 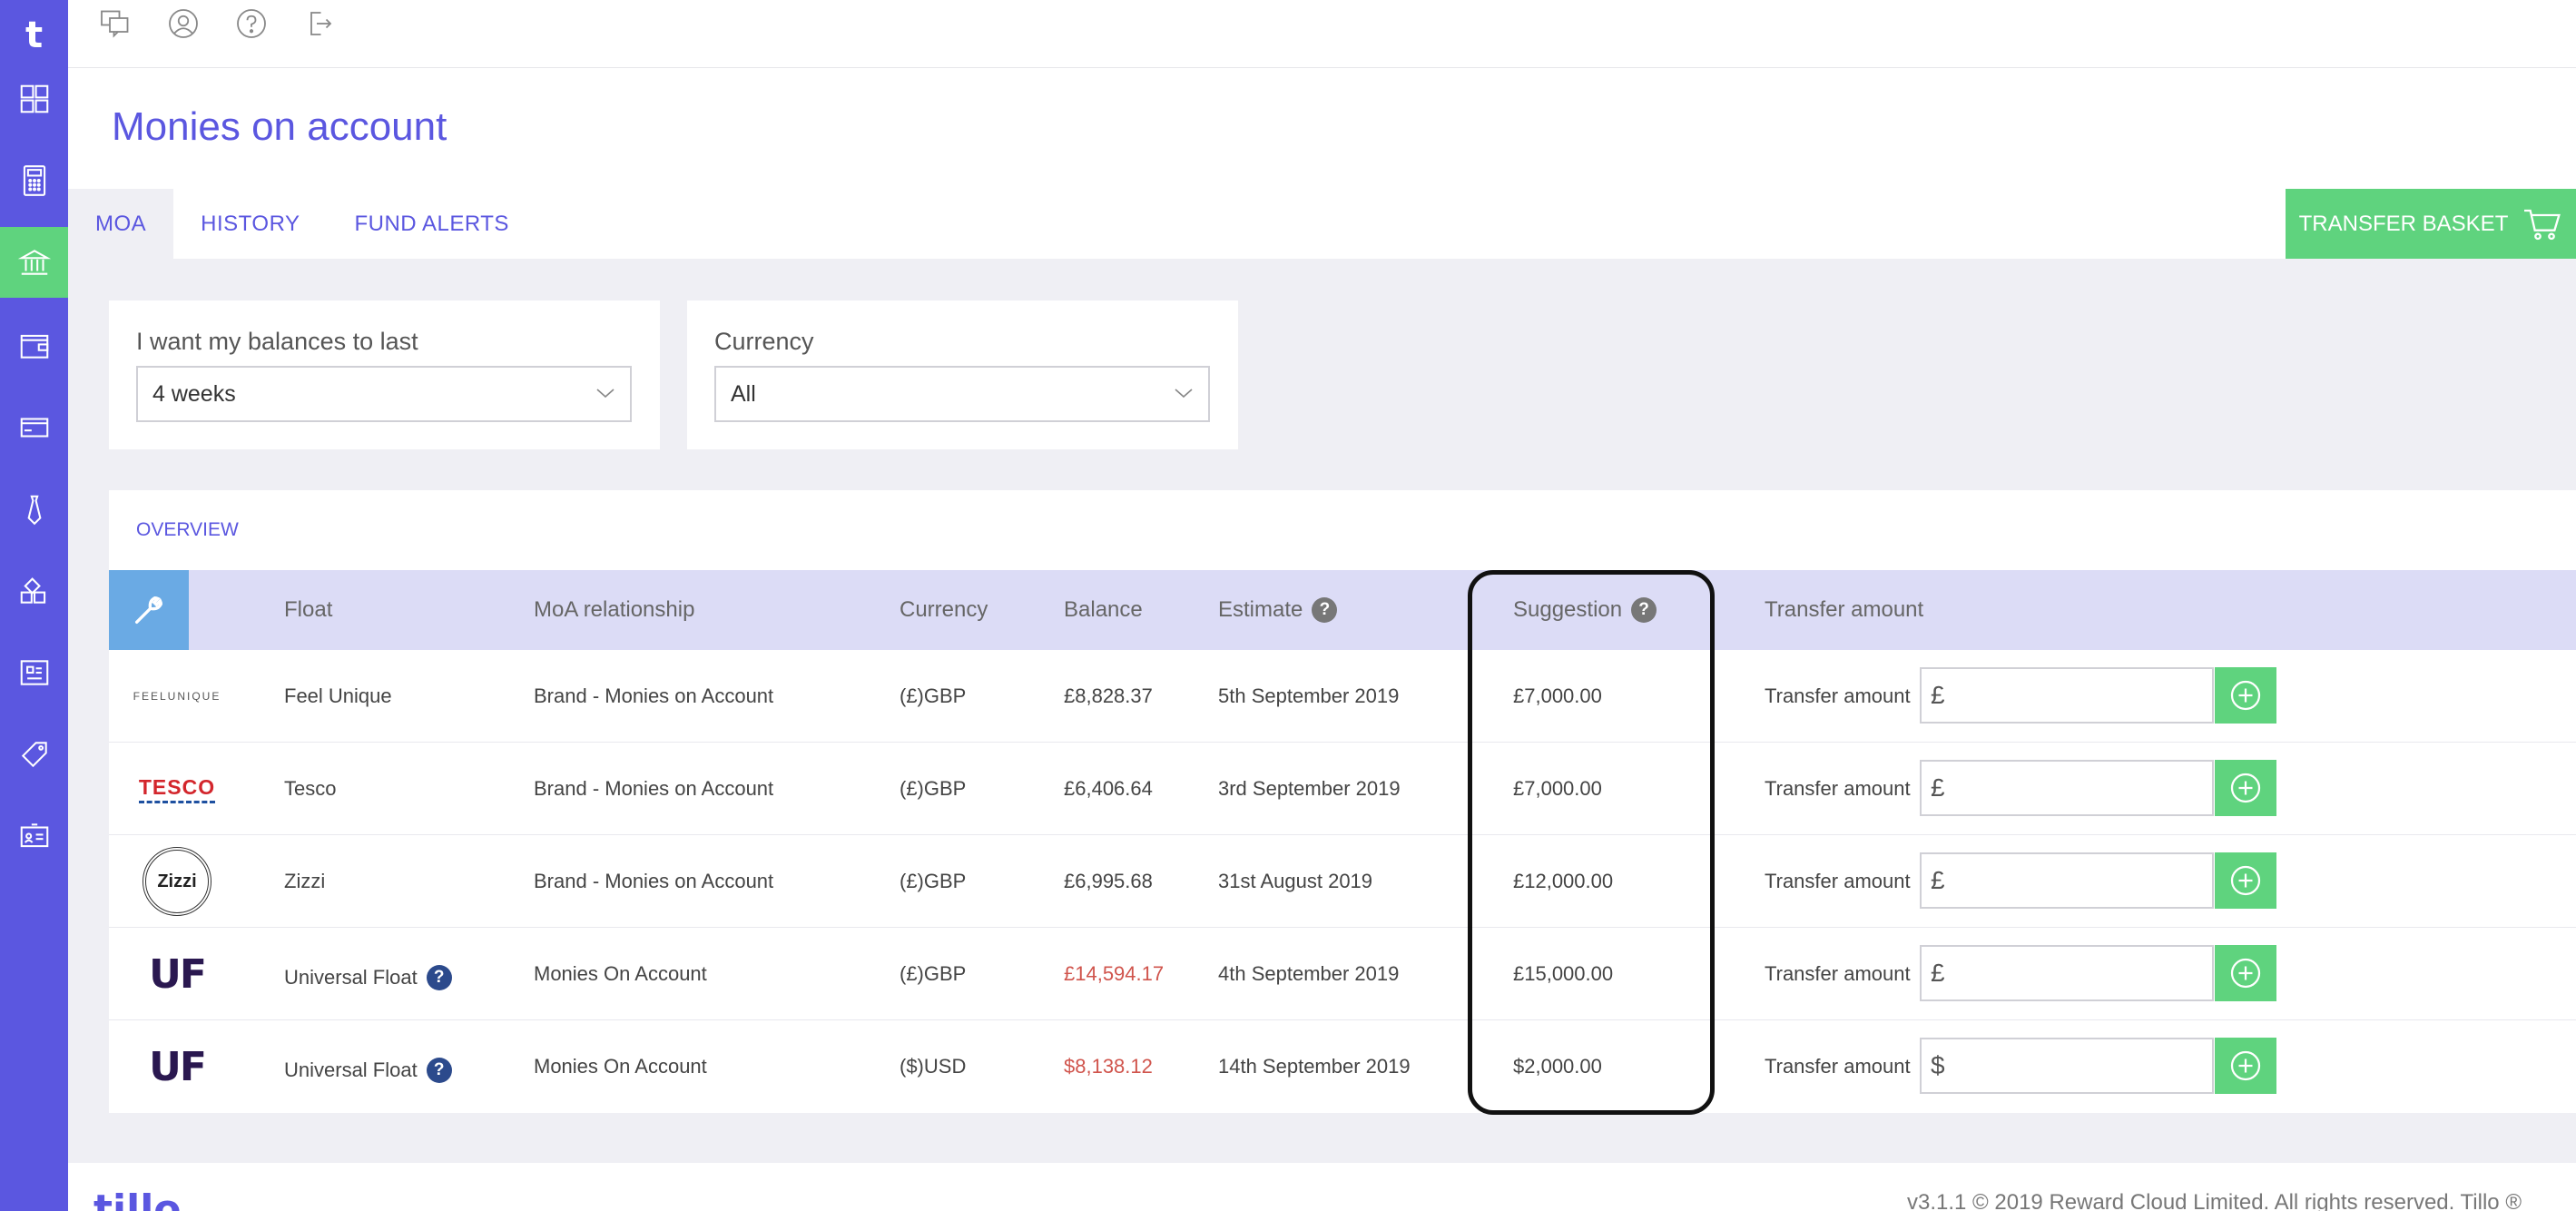 I want to click on balance-duration-card: I want my balances to last 4 weeks, so click(x=384, y=375).